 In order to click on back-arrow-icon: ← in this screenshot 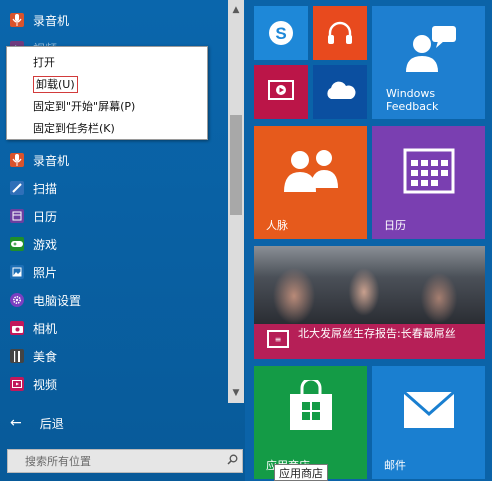, I will do `click(16, 423)`.